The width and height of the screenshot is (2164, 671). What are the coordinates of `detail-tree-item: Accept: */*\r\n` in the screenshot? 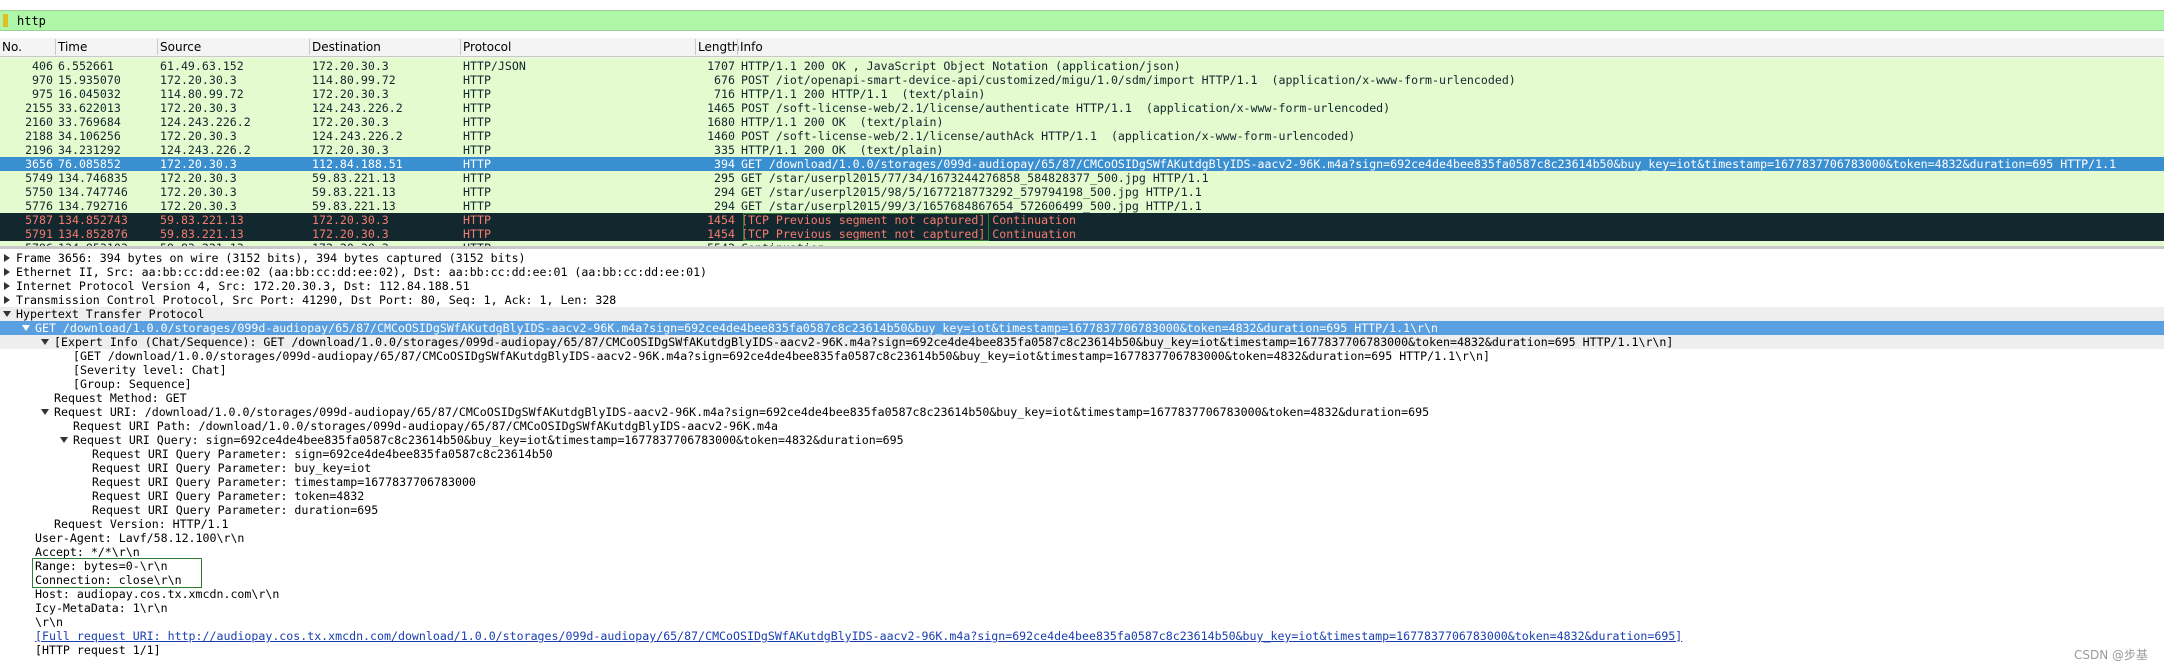 It's located at (1082, 552).